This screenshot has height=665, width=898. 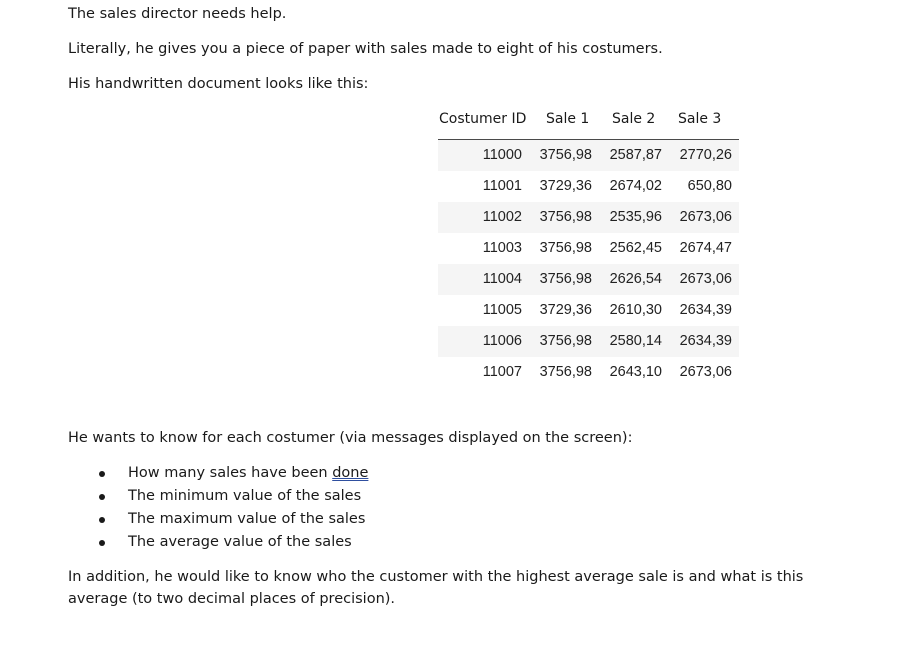 I want to click on intro-line: The sales director needs help., so click(x=177, y=14).